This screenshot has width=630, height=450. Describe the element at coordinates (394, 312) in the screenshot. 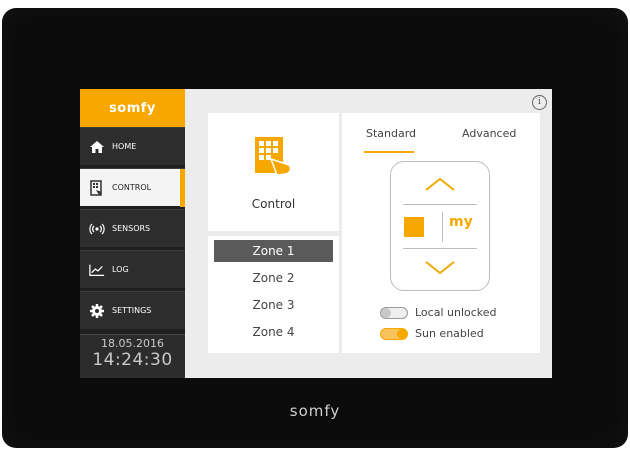

I see `local-unlocked-toggle` at that location.